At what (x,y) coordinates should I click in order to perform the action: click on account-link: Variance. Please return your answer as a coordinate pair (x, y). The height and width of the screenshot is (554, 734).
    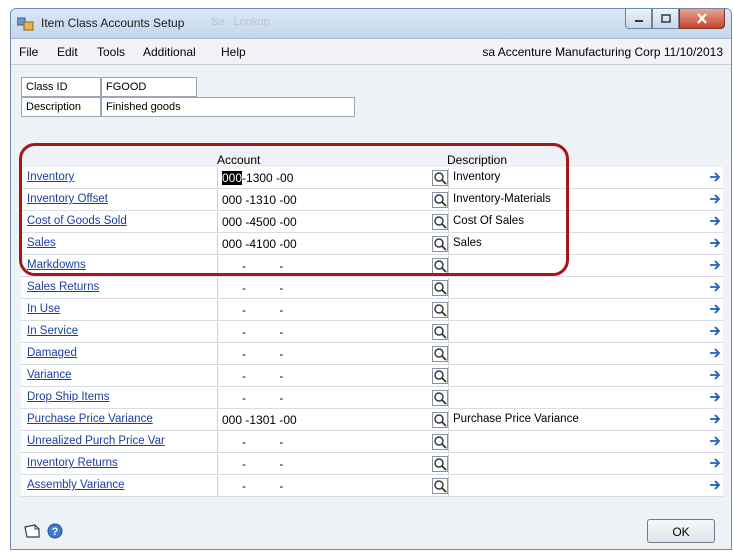
    Looking at the image, I should click on (49, 375).